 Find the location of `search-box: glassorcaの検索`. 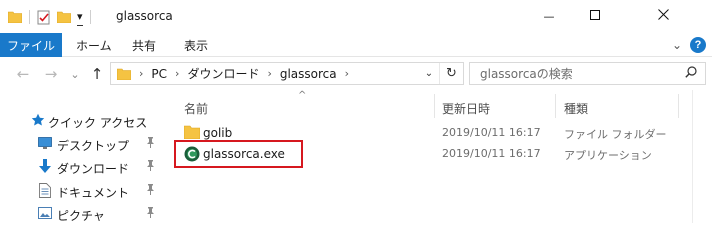

search-box: glassorcaの検索 is located at coordinates (587, 73).